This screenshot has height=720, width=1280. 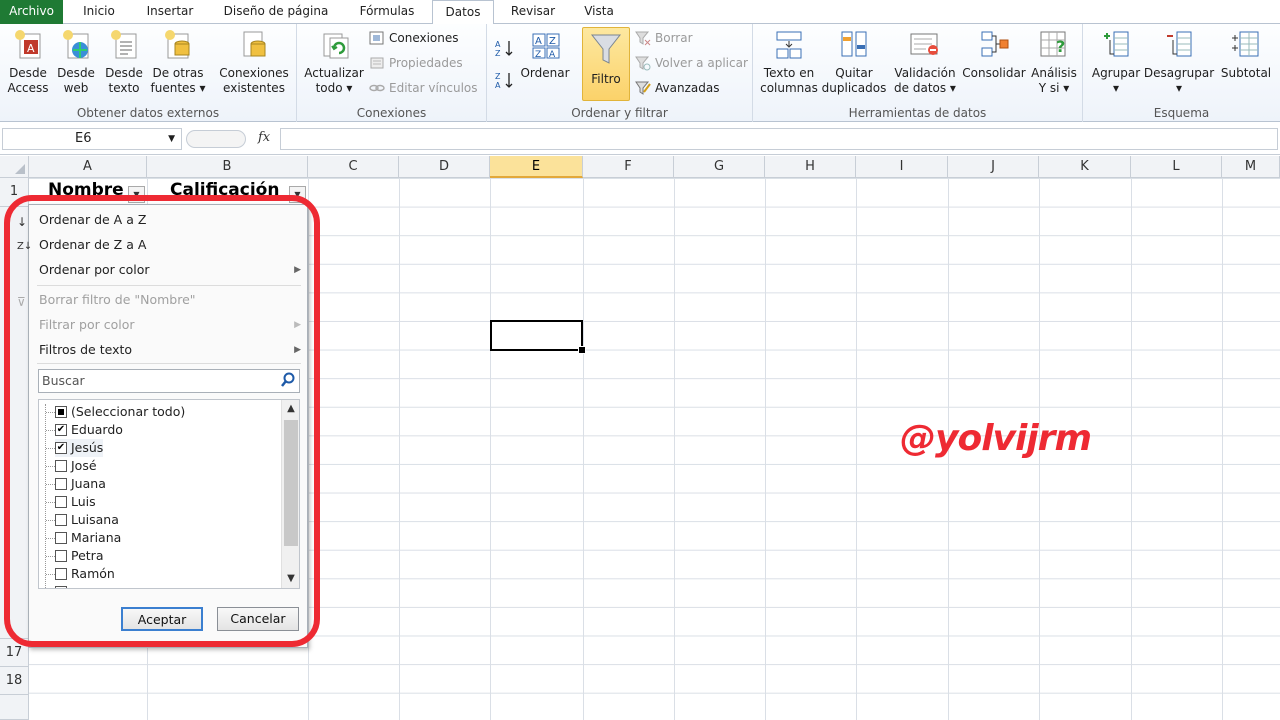 I want to click on filtro-button: Filtro, so click(x=606, y=64).